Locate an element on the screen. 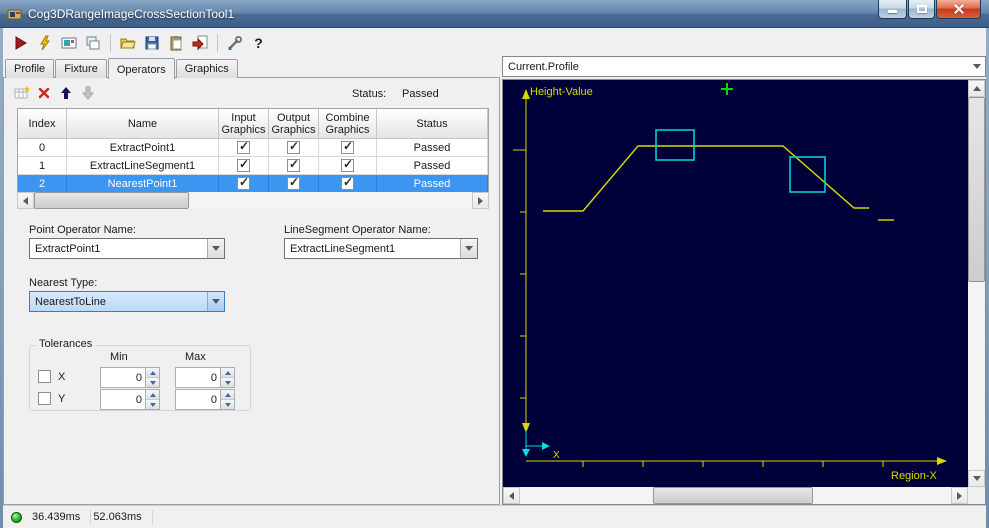  minimize-button is located at coordinates (892, 9).